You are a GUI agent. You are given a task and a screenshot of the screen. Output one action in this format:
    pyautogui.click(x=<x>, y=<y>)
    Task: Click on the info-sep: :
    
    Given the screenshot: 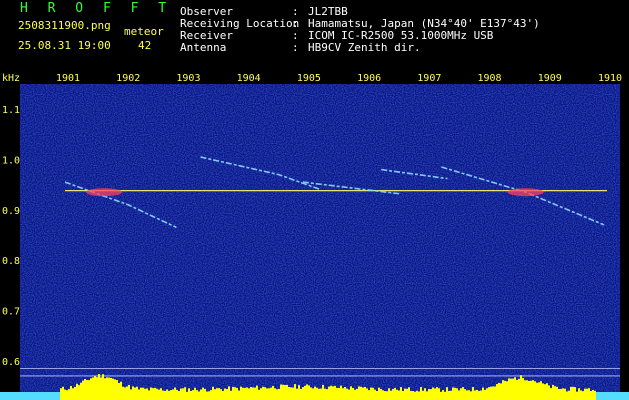 What is the action you would take?
    pyautogui.click(x=295, y=47)
    